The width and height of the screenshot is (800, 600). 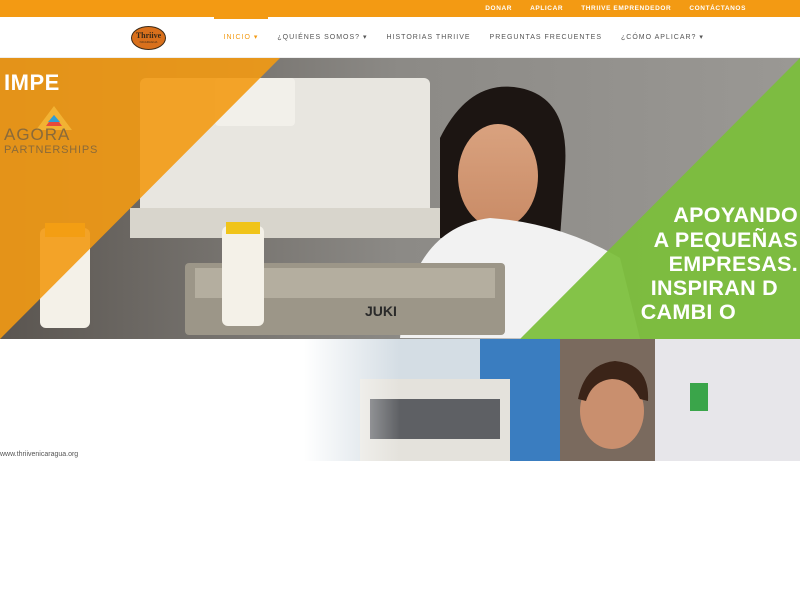 I want to click on logo-text: Thriive, so click(x=148, y=35).